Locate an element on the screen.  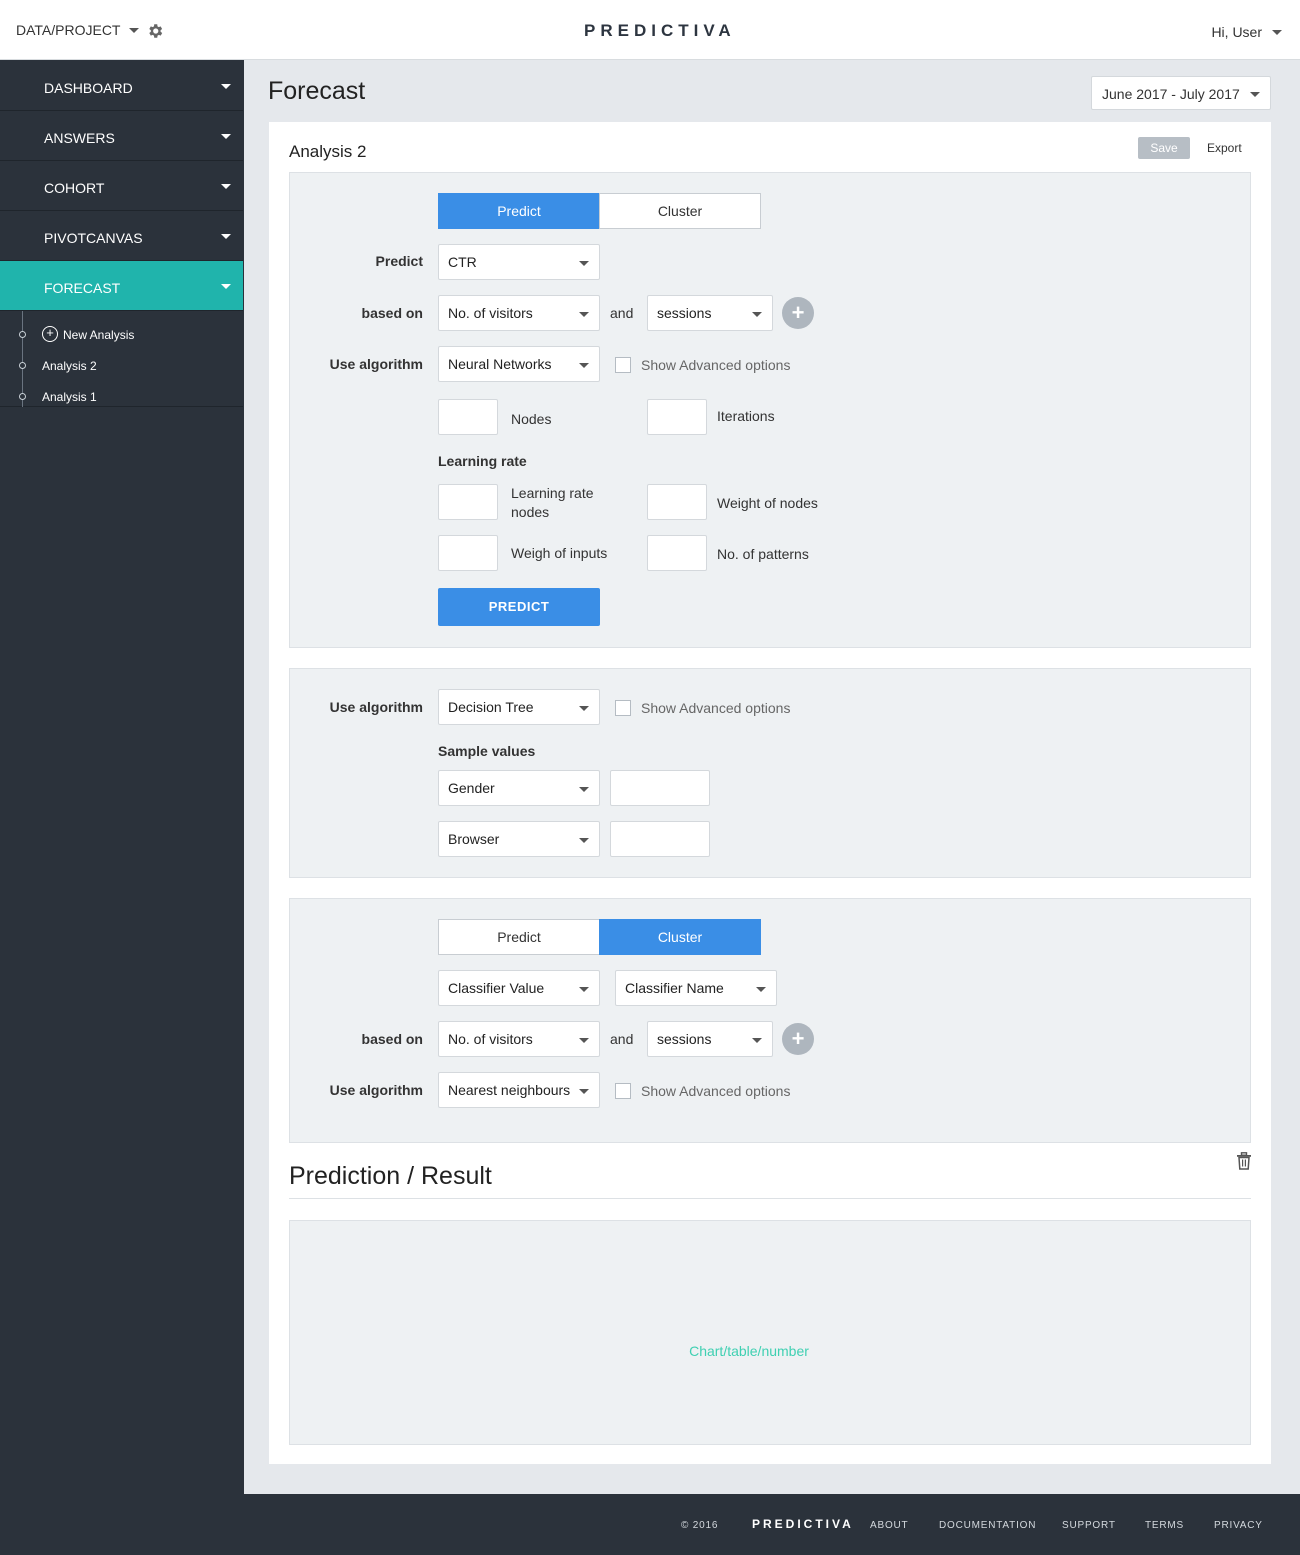
weigh-of-inputs-input is located at coordinates (468, 553).